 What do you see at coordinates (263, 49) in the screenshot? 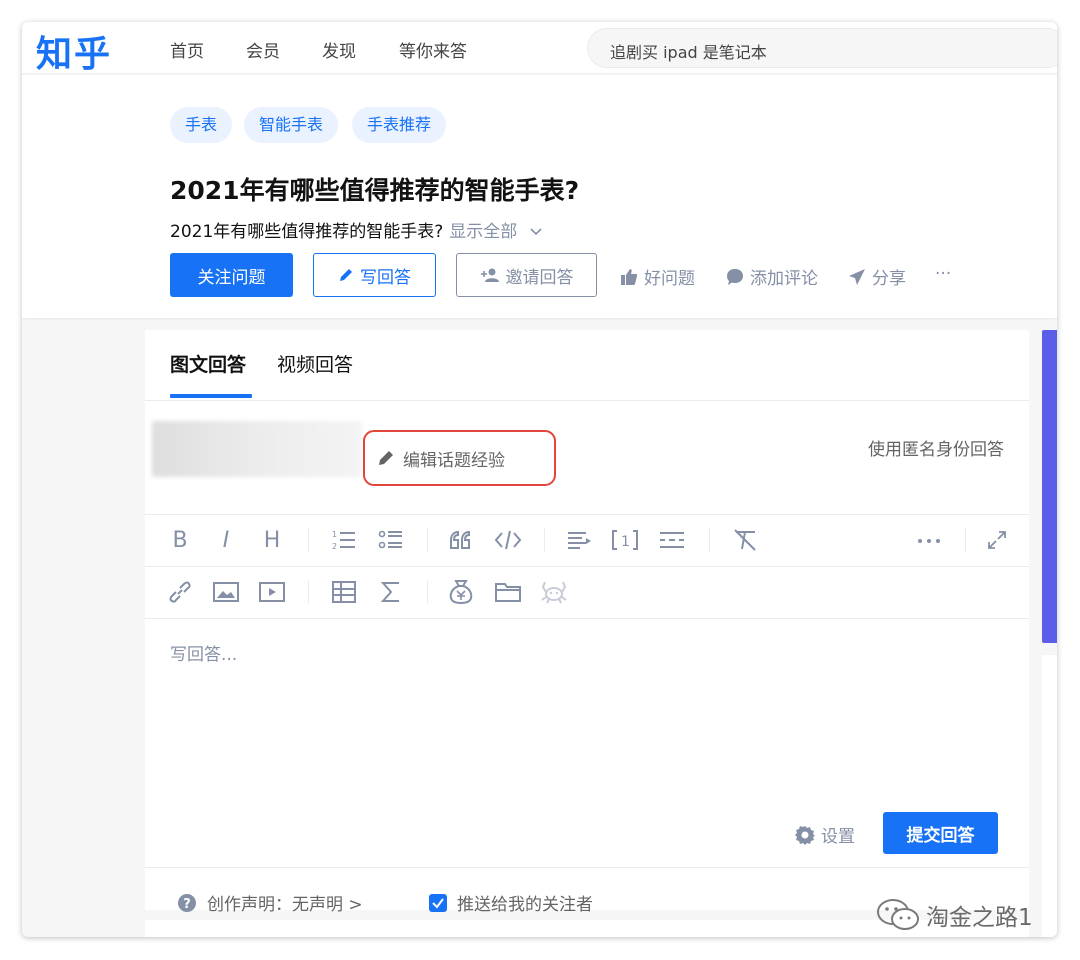
I see `nav-membership: 会员` at bounding box center [263, 49].